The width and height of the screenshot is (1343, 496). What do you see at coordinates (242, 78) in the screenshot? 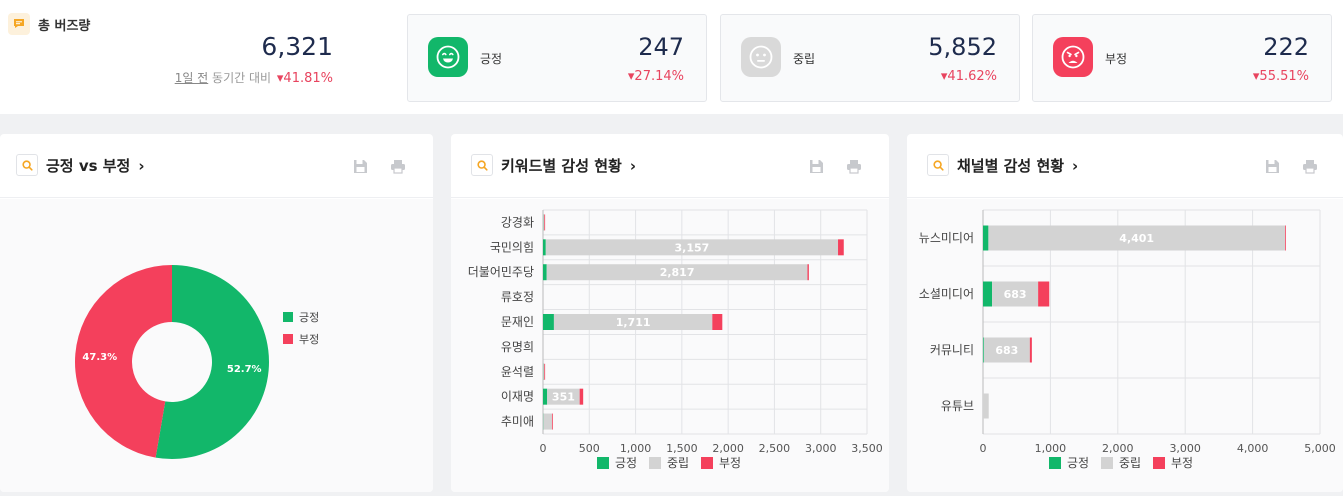
I see `compare-label: 동기간 대비` at bounding box center [242, 78].